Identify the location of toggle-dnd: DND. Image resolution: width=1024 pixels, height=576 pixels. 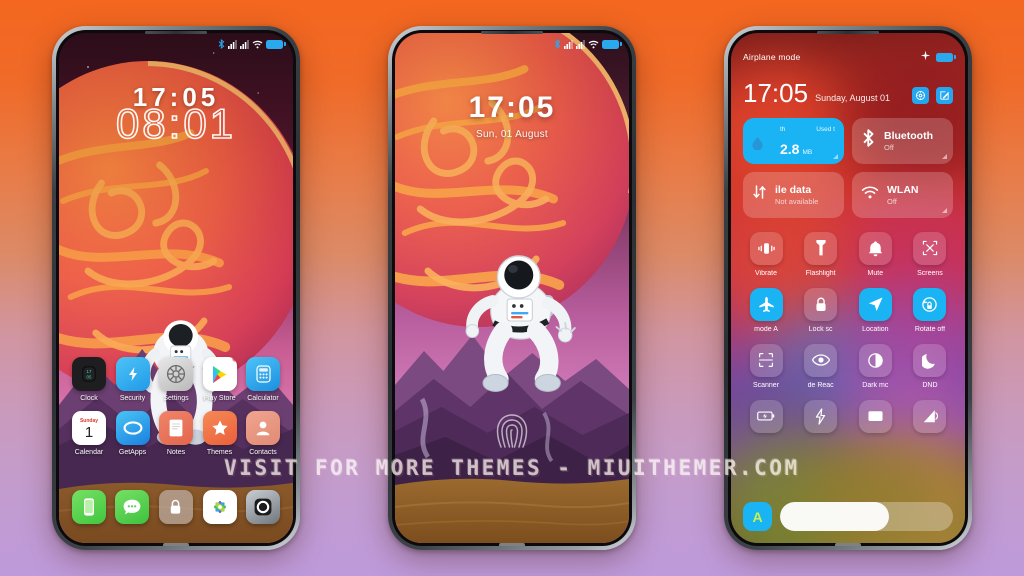
(930, 366).